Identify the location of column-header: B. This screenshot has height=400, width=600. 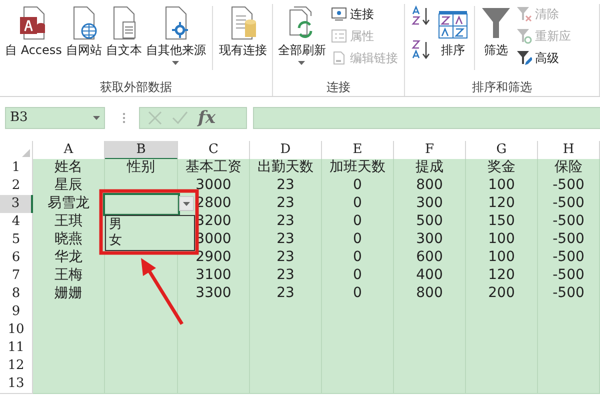
(141, 150).